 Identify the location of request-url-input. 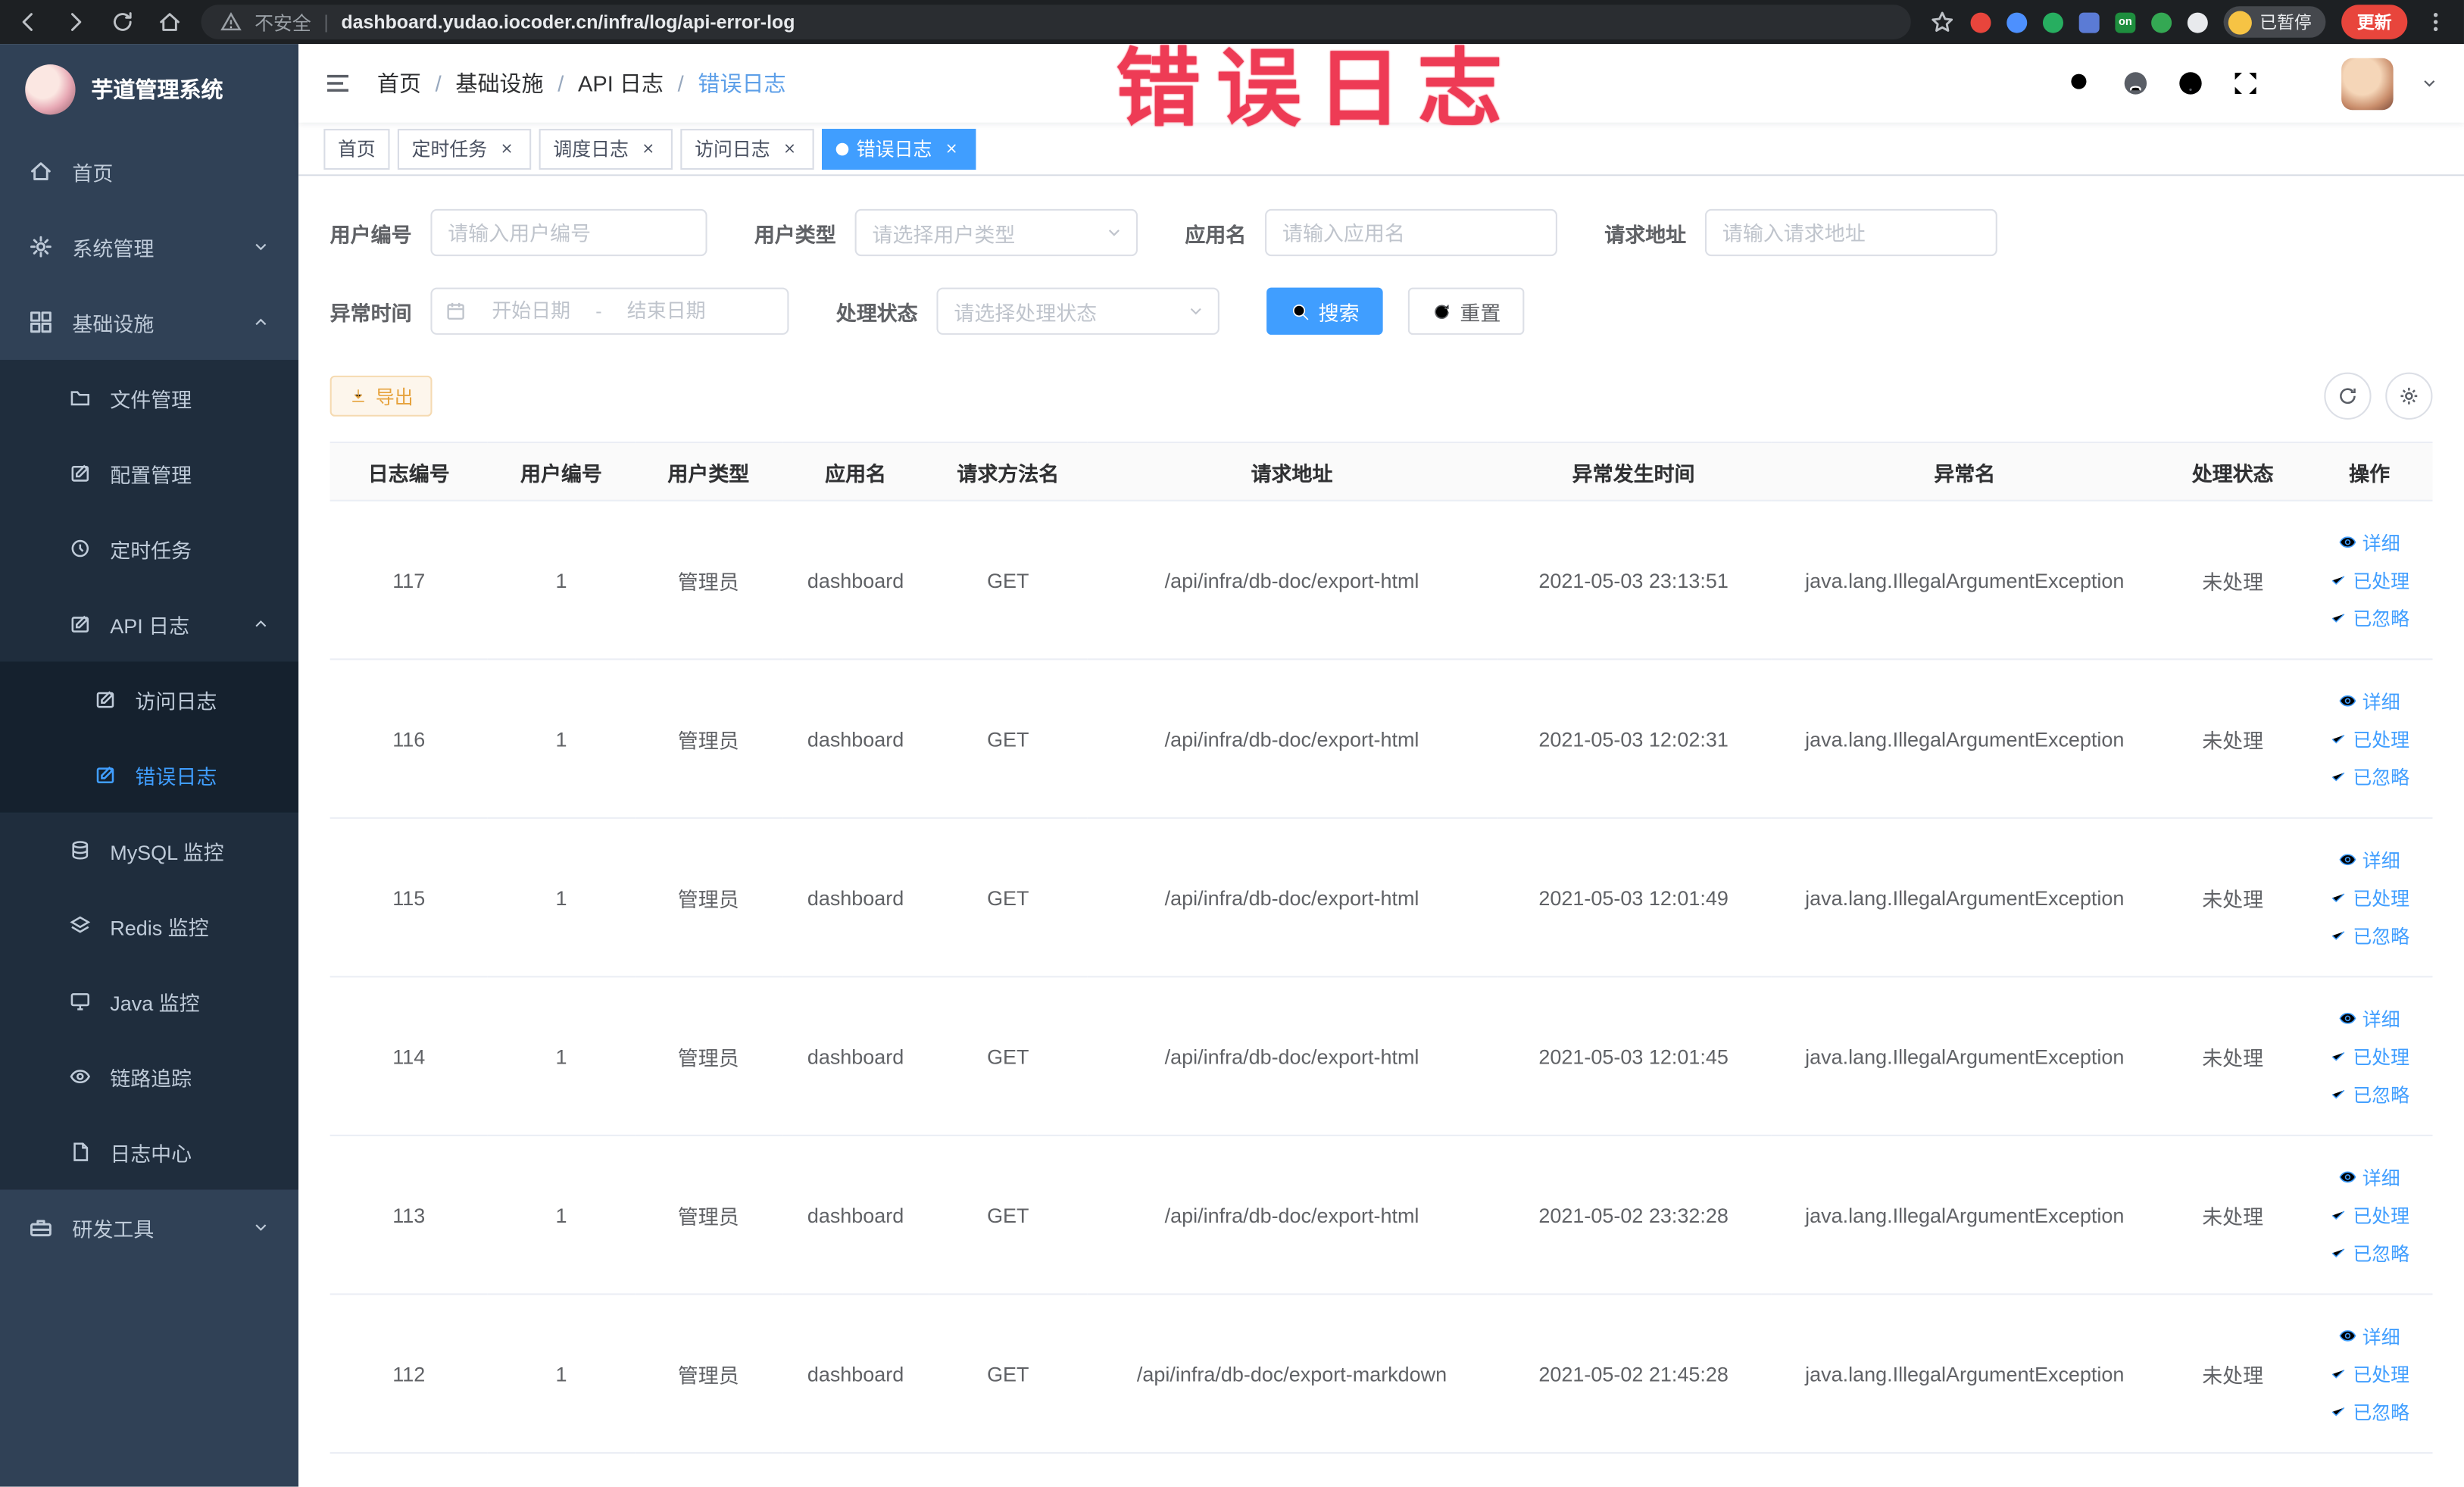
(1851, 232).